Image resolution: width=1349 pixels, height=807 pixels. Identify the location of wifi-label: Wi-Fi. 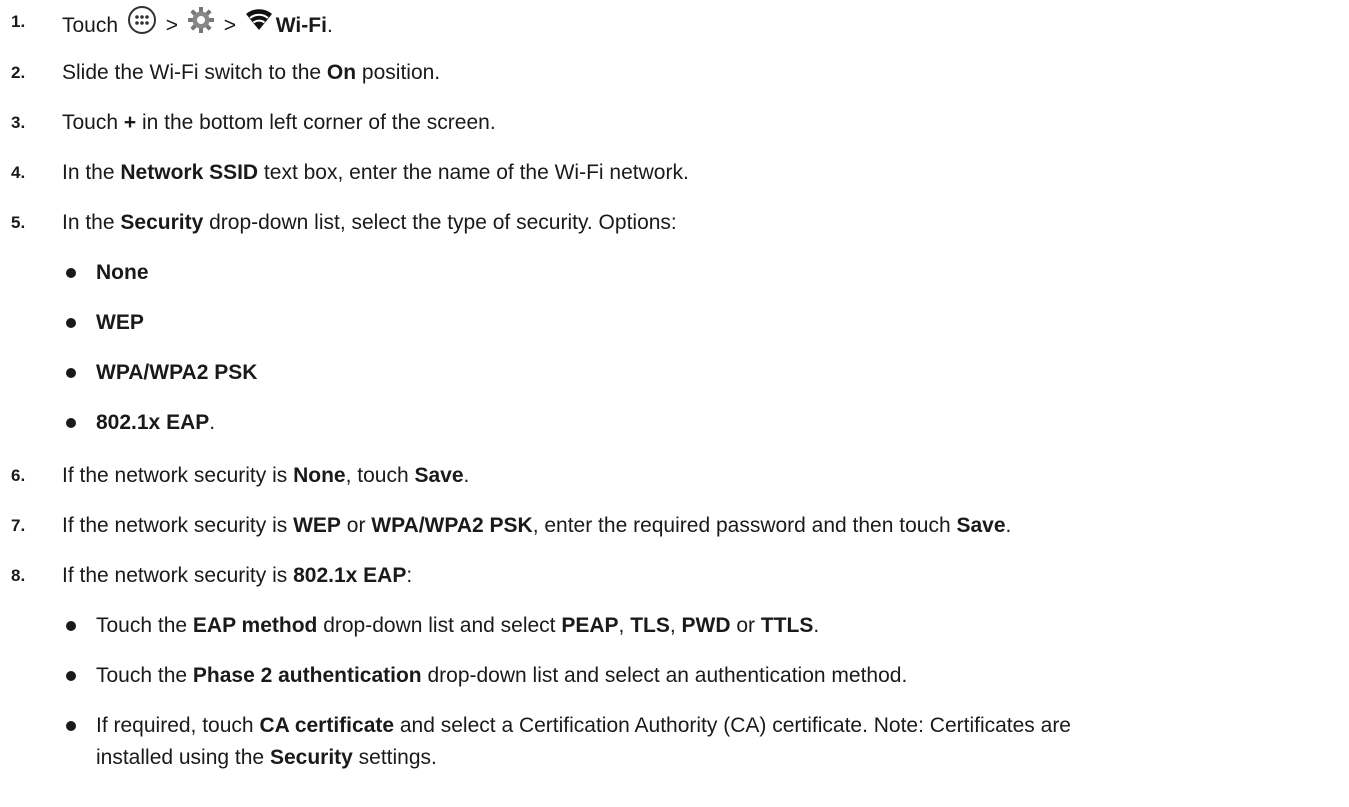
(301, 26).